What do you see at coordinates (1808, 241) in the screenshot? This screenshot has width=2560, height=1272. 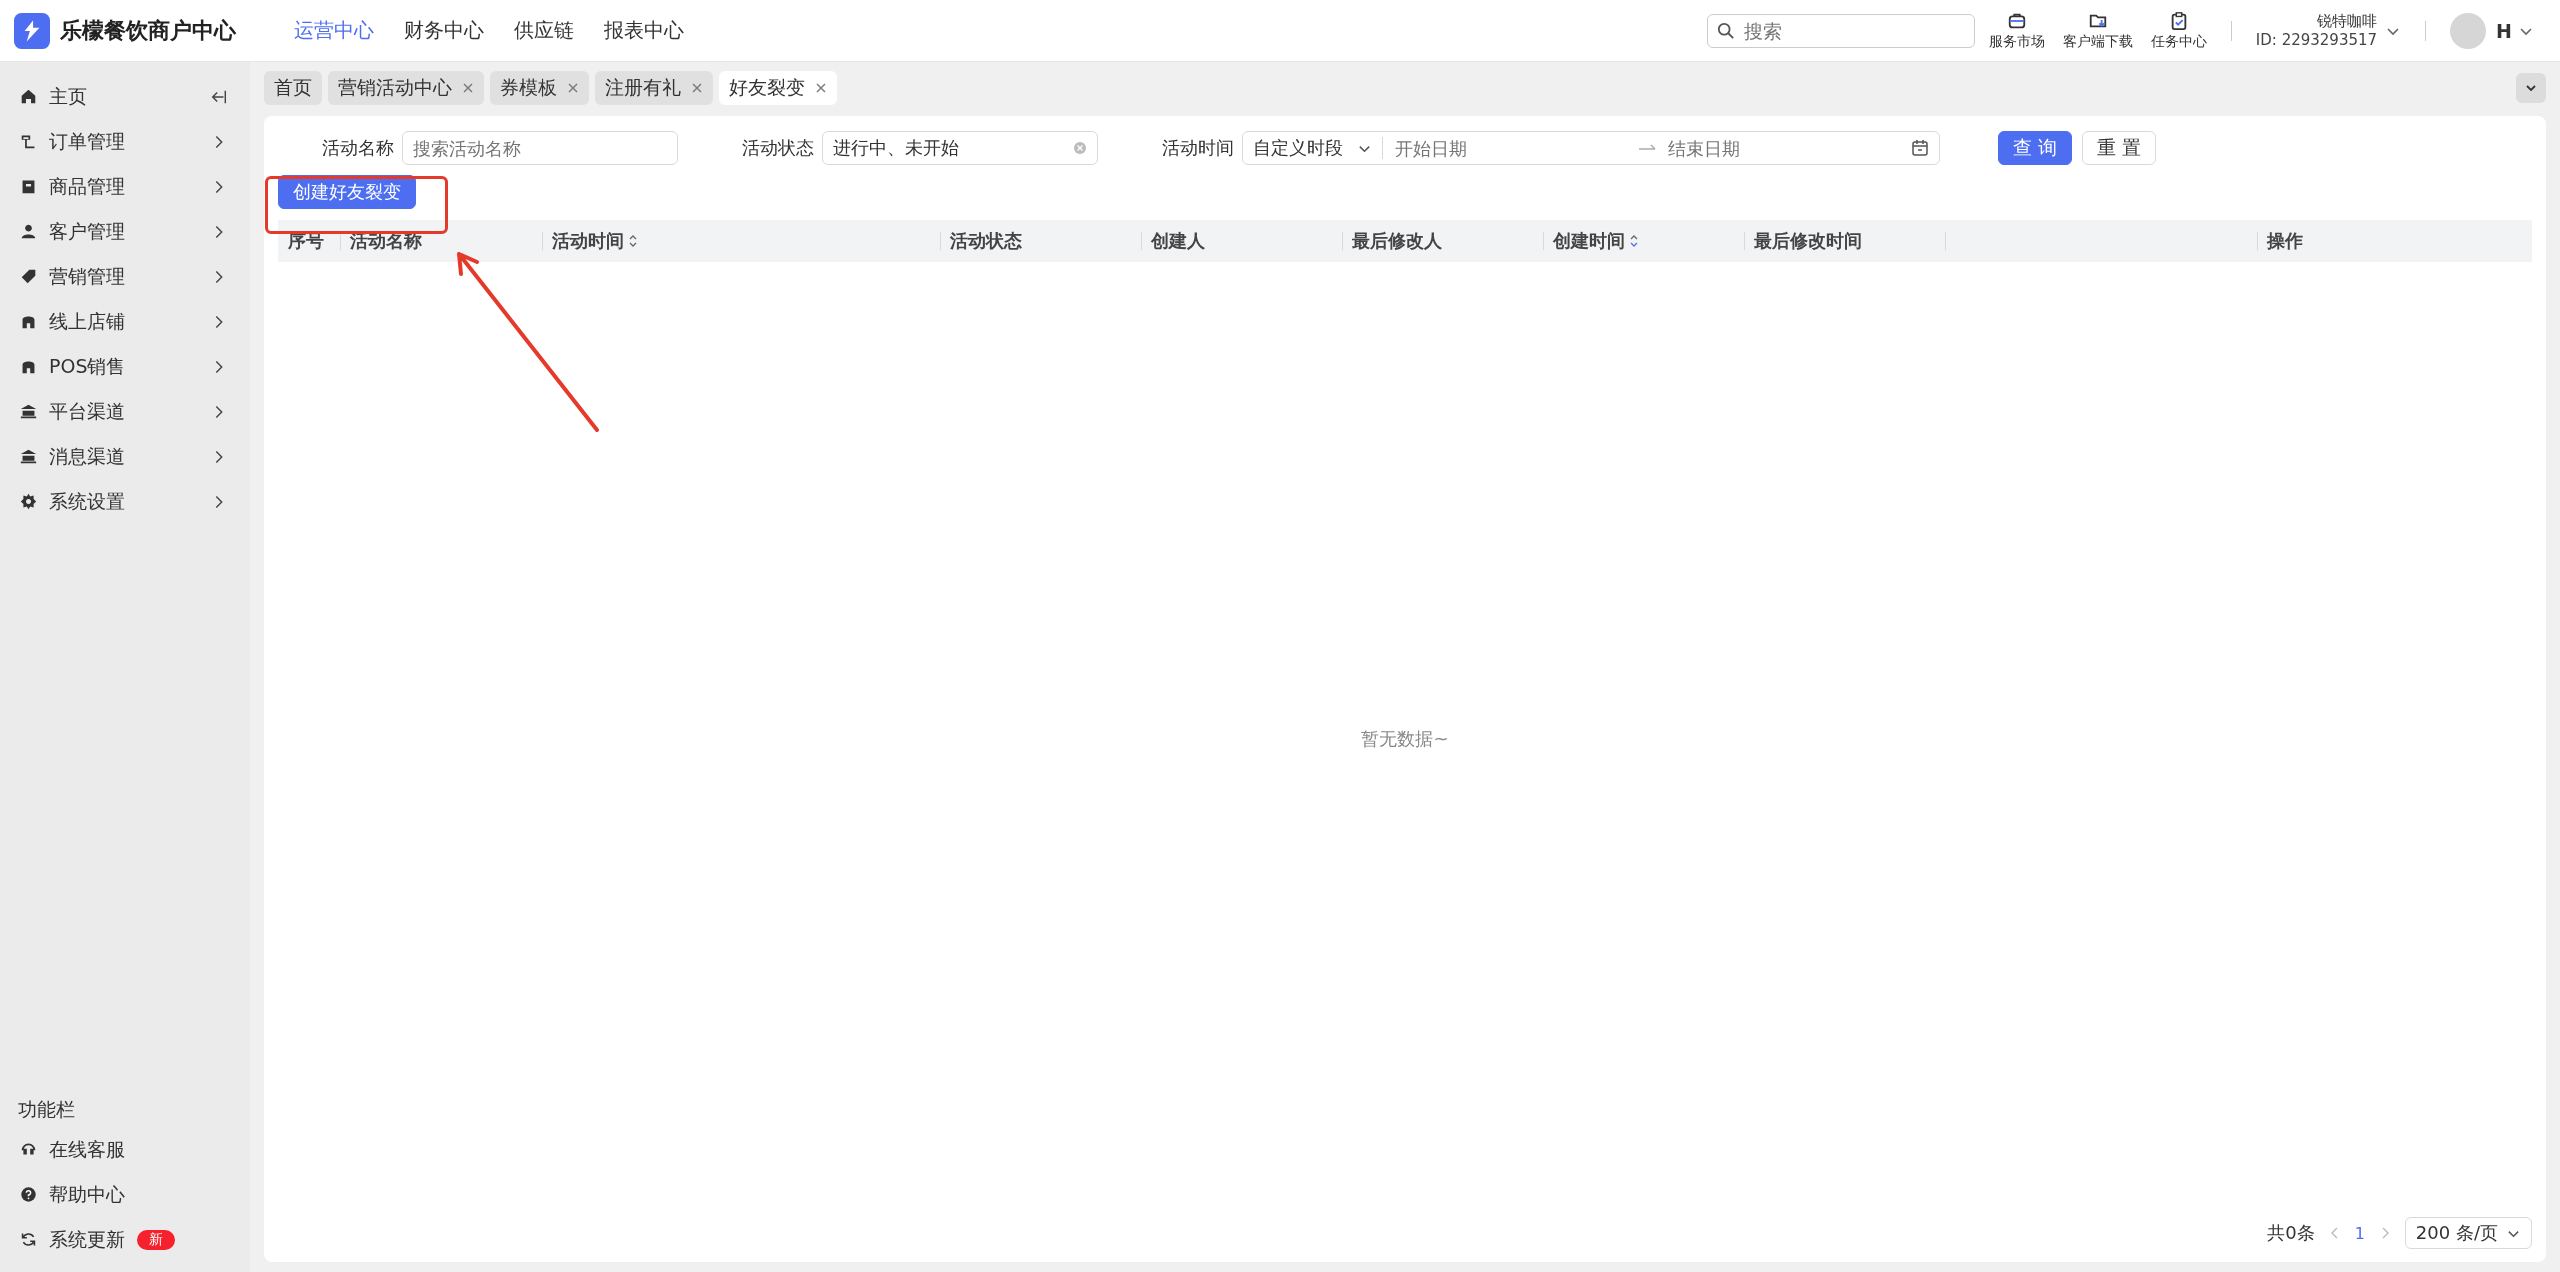 I see `column-header: 最后修改时间` at bounding box center [1808, 241].